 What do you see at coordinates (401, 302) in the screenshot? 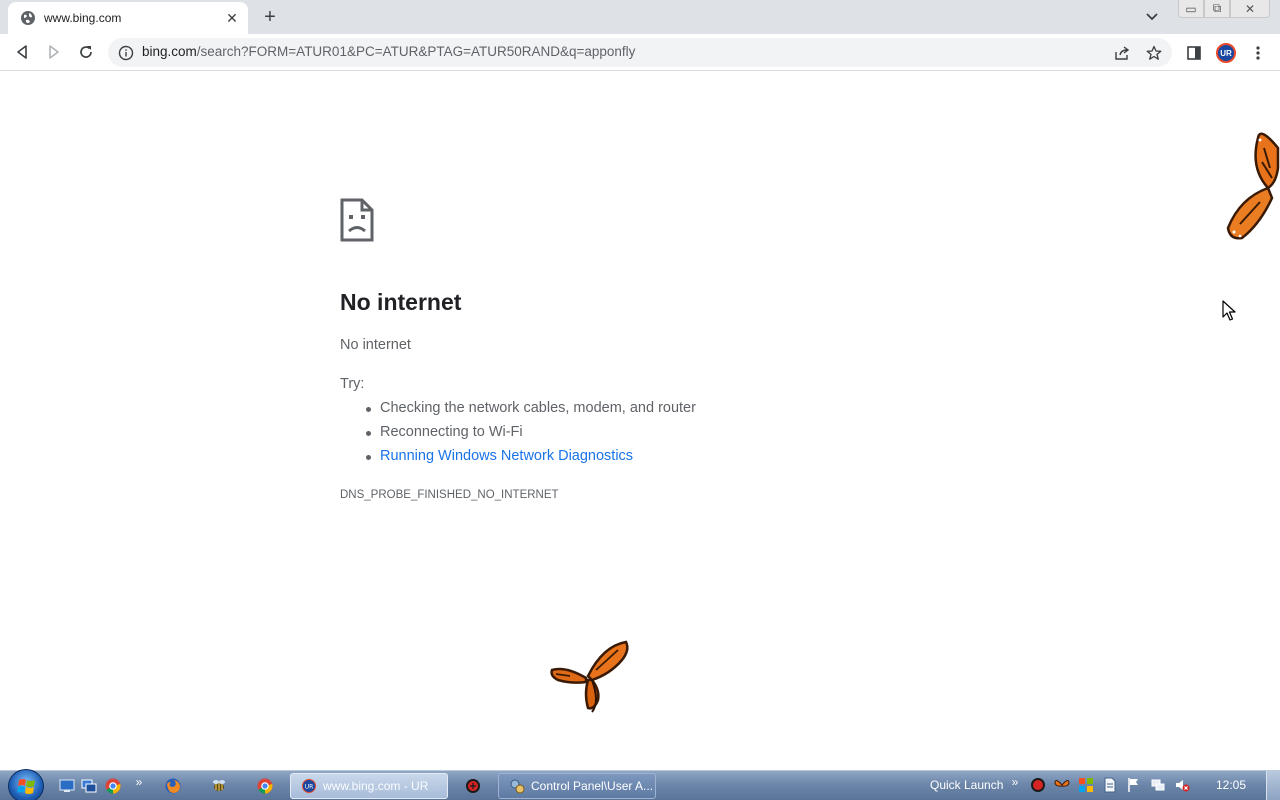
I see `error-title: No internet` at bounding box center [401, 302].